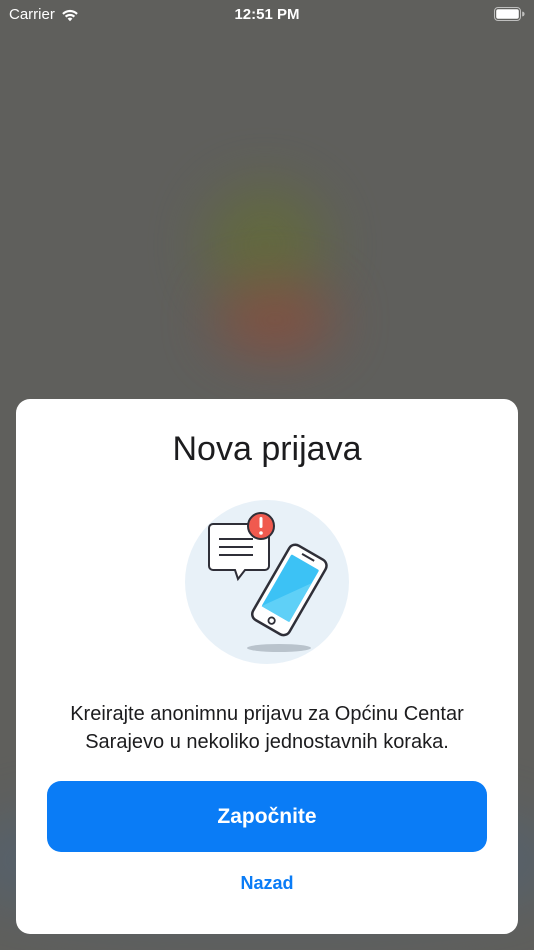  I want to click on back-link: Nazad, so click(267, 883).